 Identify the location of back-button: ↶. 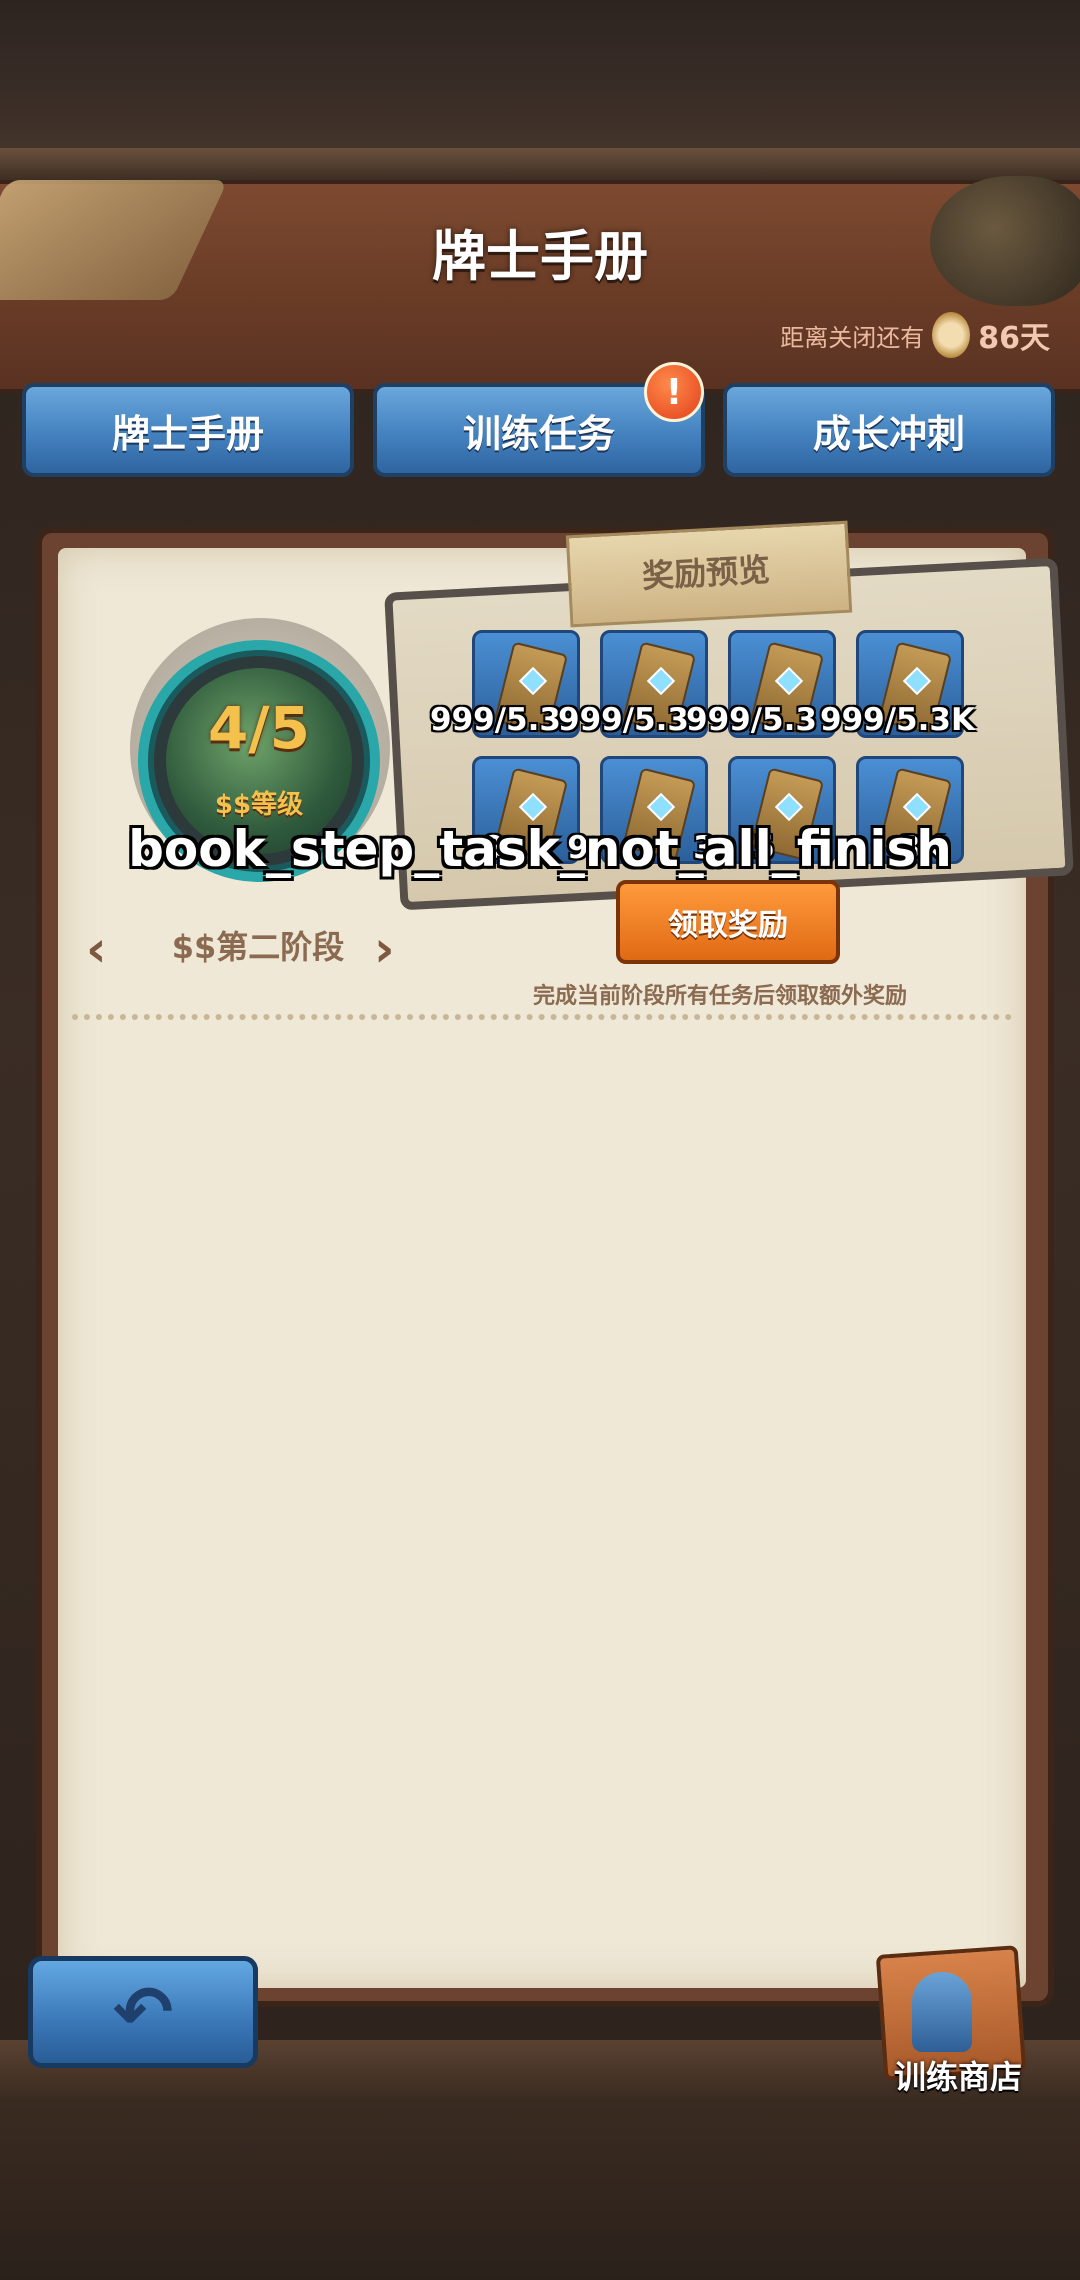
(143, 2012).